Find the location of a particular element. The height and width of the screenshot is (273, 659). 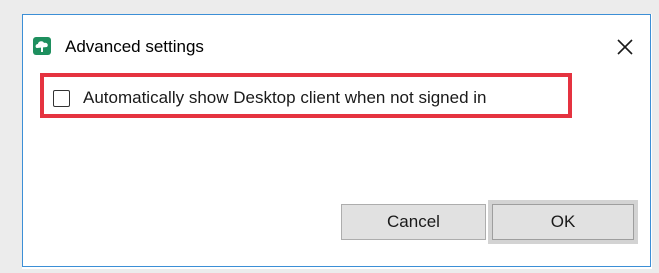

cancel-button: Cancel is located at coordinates (413, 222).